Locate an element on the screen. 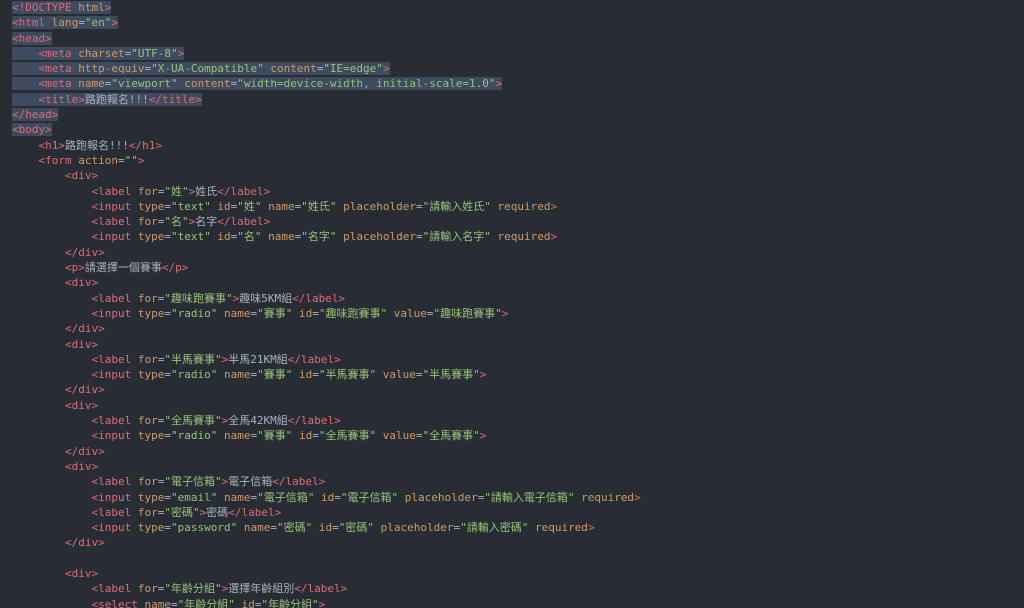 The width and height of the screenshot is (1024, 608). code-token: value is located at coordinates (399, 436).